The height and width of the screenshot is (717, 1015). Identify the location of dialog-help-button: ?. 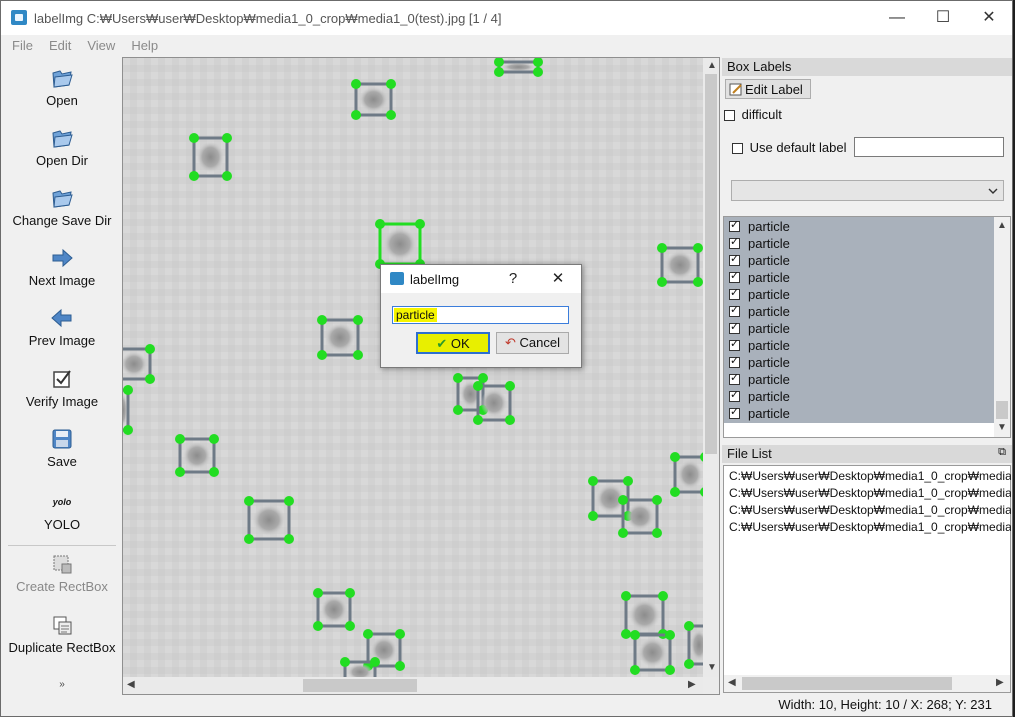
(513, 279).